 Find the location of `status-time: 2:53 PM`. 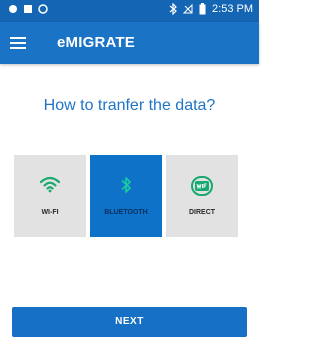

status-time: 2:53 PM is located at coordinates (232, 9).